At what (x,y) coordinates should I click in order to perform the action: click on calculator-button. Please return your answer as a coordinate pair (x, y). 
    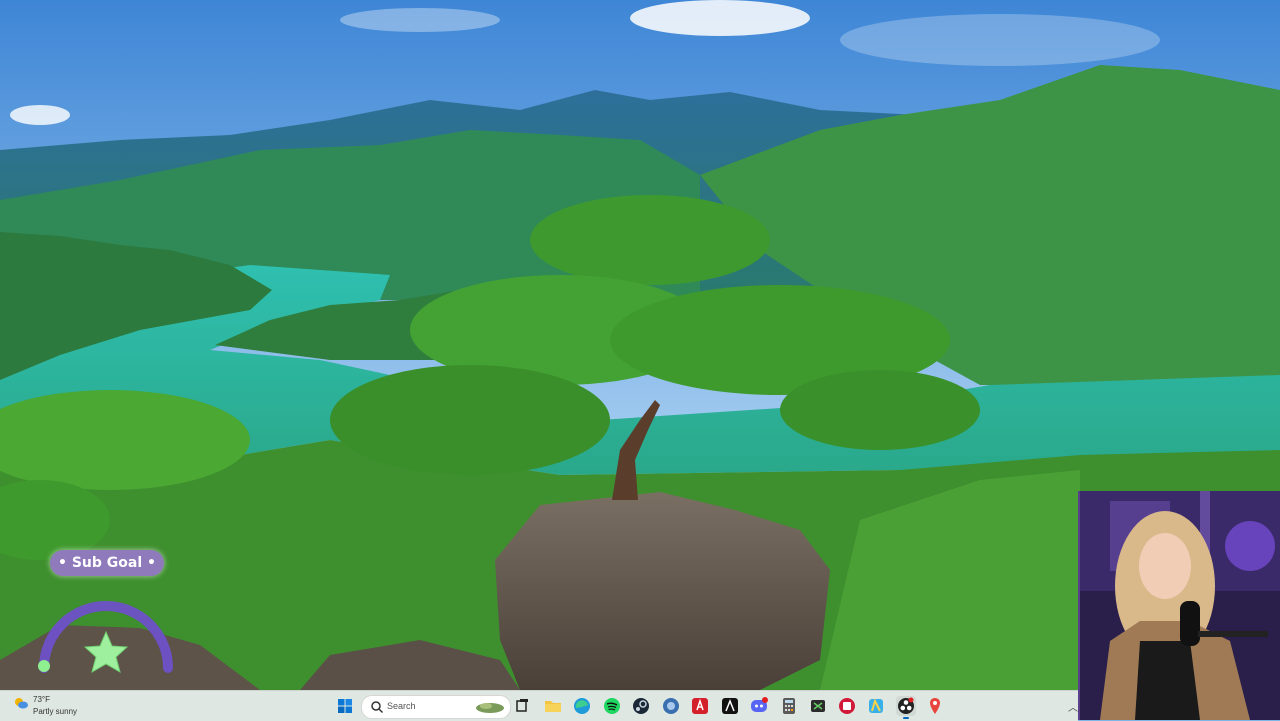
    Looking at the image, I should click on (789, 706).